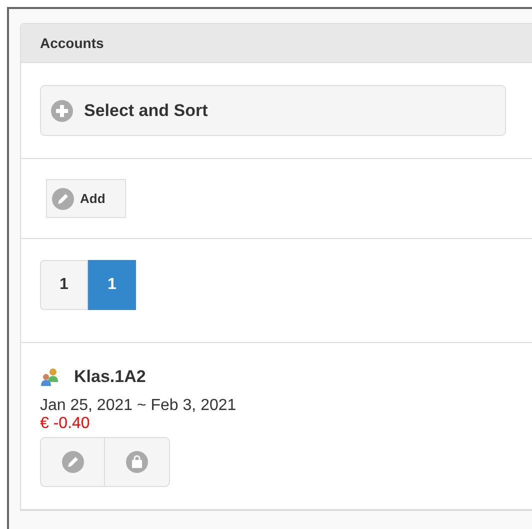 The image size is (532, 529). What do you see at coordinates (50, 377) in the screenshot?
I see `people-icon` at bounding box center [50, 377].